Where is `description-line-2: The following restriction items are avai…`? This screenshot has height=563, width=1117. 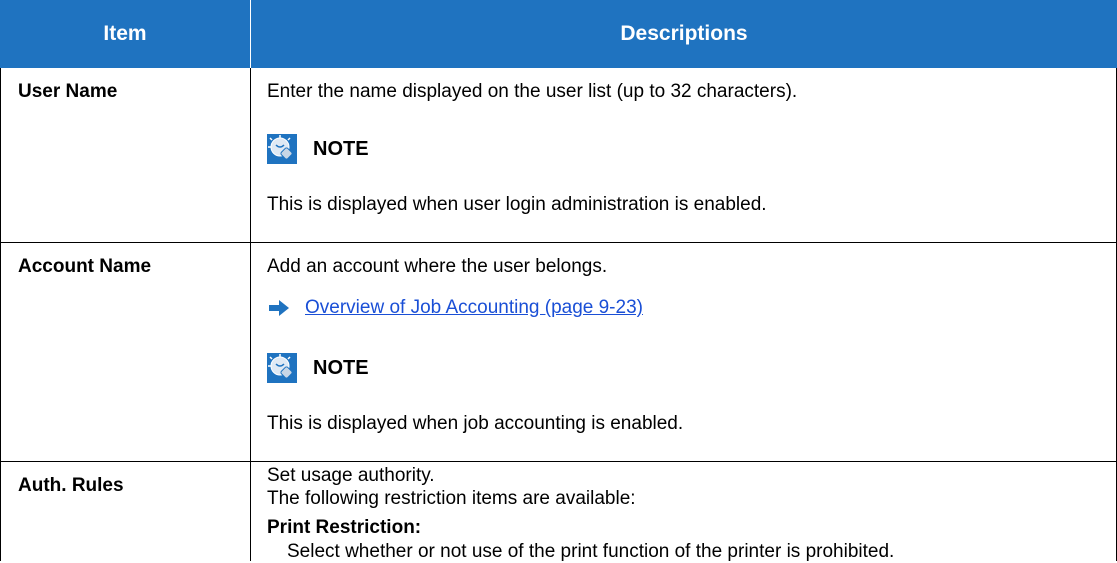 description-line-2: The following restriction items are avai… is located at coordinates (451, 498).